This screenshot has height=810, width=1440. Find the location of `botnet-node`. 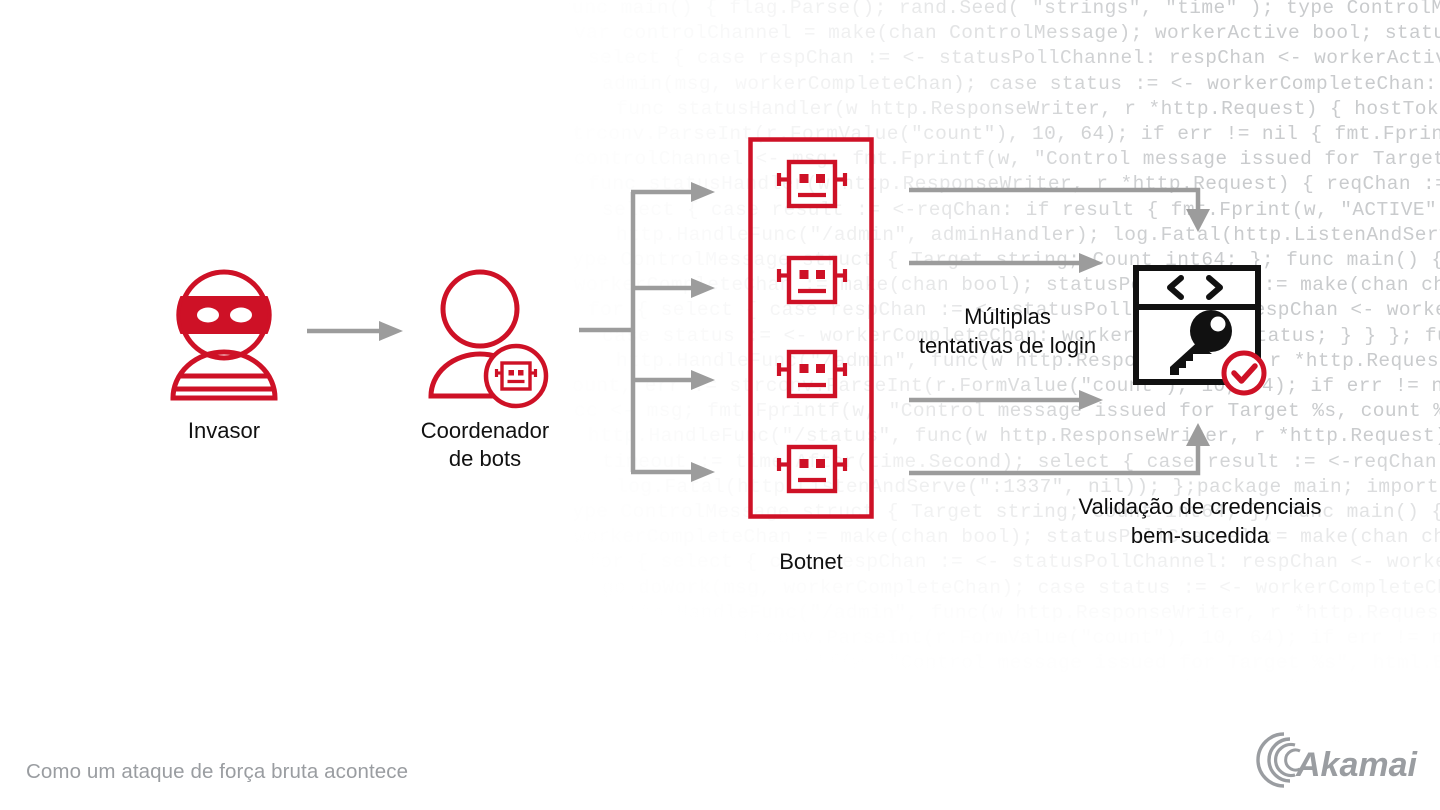

botnet-node is located at coordinates (811, 328).